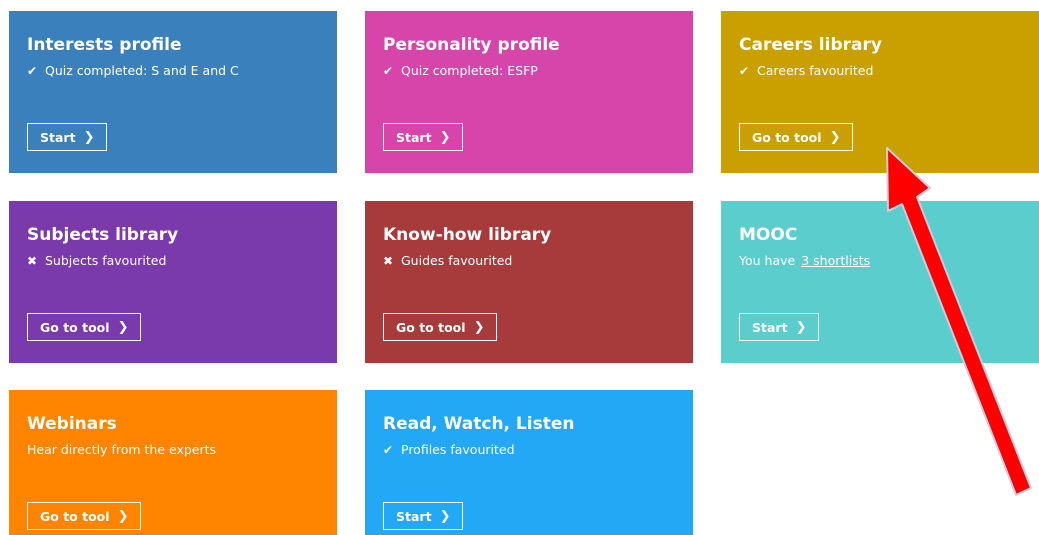 Image resolution: width=1039 pixels, height=535 pixels. I want to click on tile-title: Personality profile, so click(471, 45).